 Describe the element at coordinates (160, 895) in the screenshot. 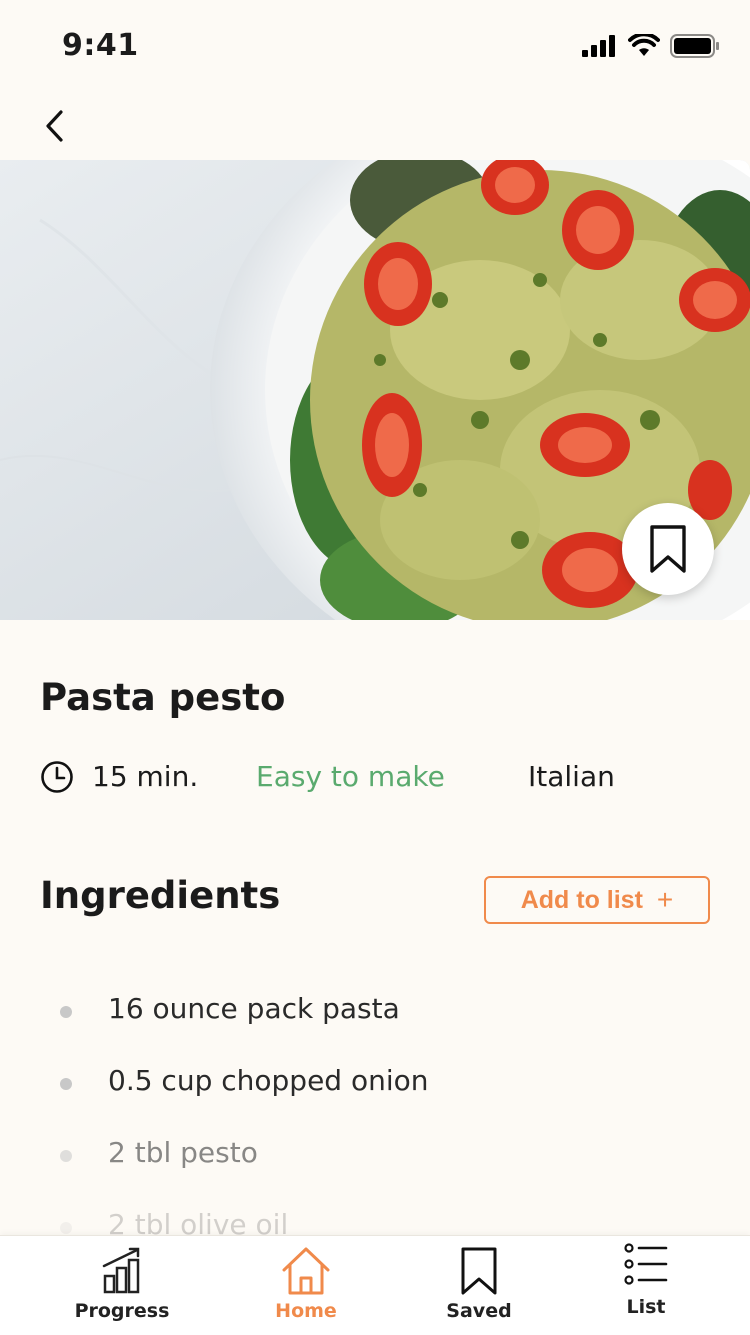

I see `ingredients-heading: Ingredients` at that location.